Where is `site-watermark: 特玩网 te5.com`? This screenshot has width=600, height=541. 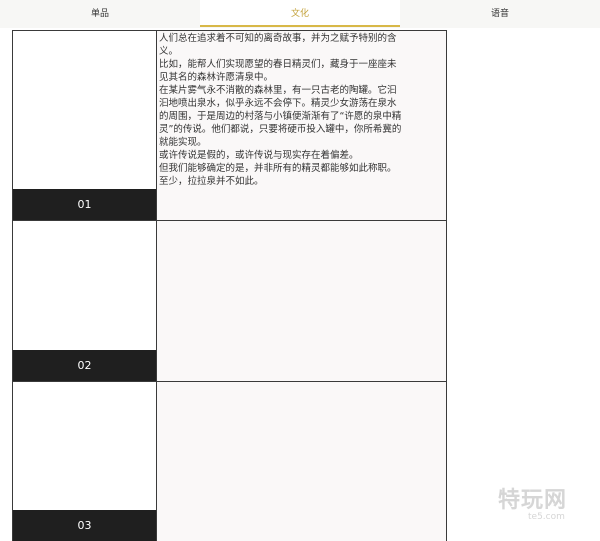 site-watermark: 特玩网 te5.com is located at coordinates (543, 507).